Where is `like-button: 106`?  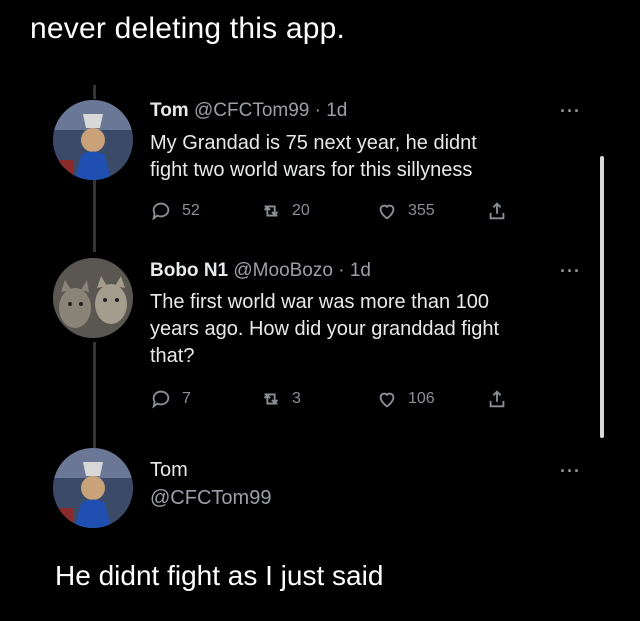 like-button: 106 is located at coordinates (405, 399).